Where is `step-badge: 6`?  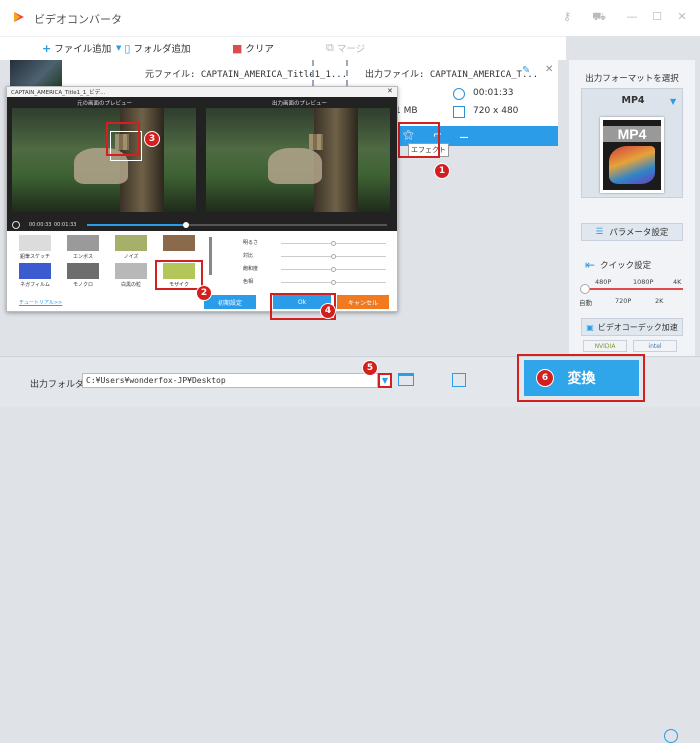
step-badge: 6 is located at coordinates (545, 378).